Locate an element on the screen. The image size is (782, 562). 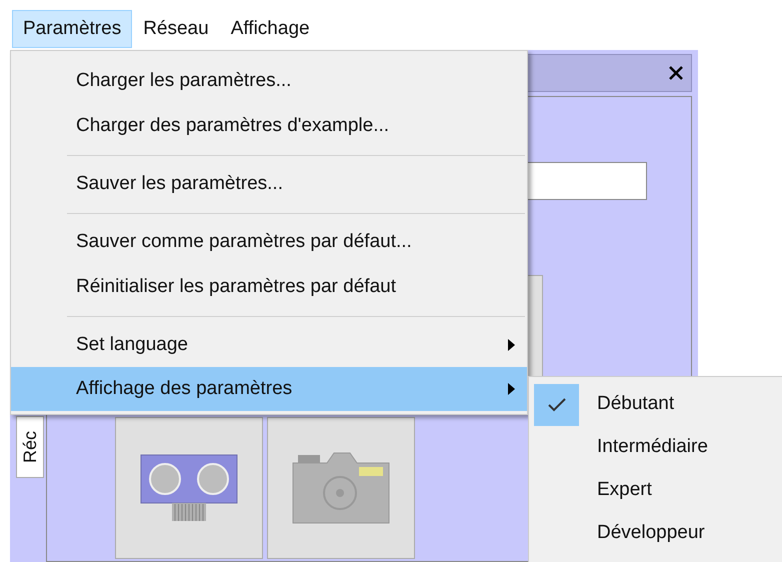
camera-icon is located at coordinates (341, 488).